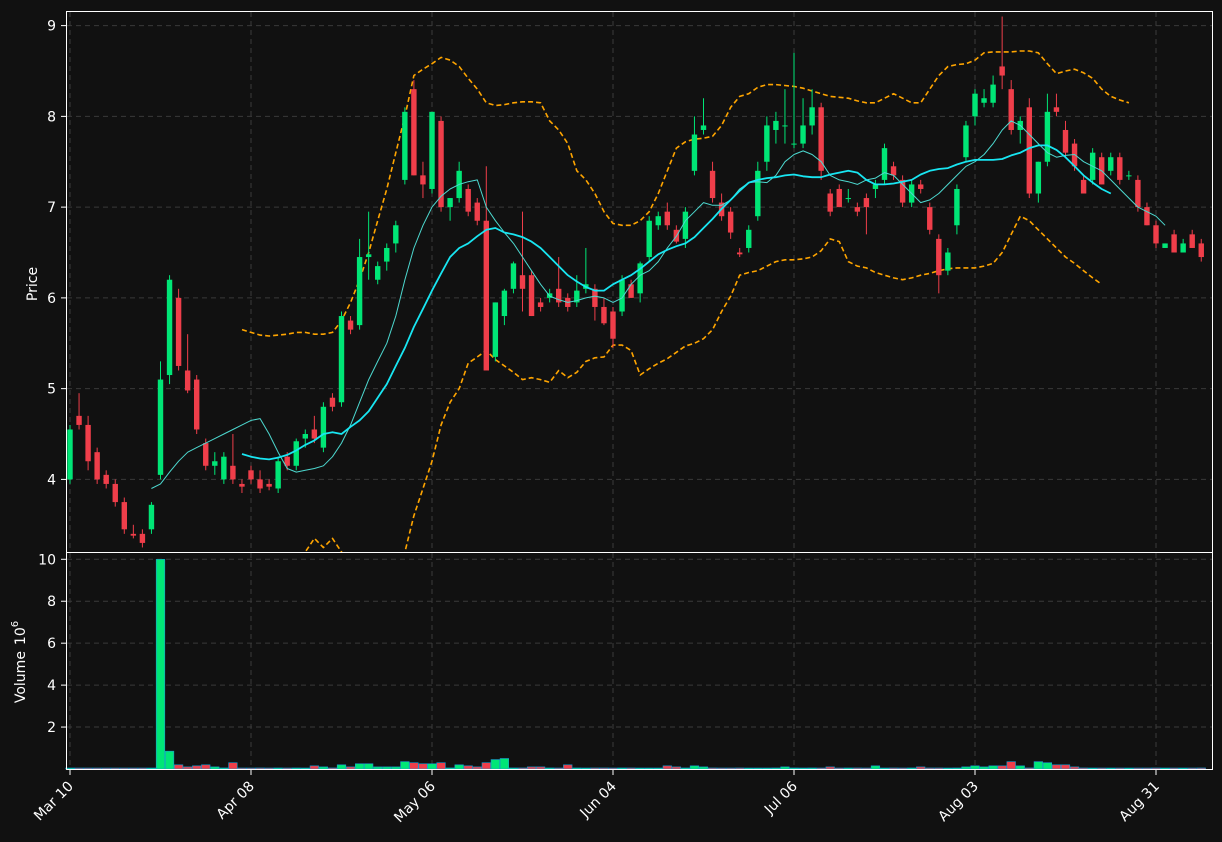 This screenshot has height=842, width=1222. I want to click on price-y-tick-label: 9, so click(51, 27).